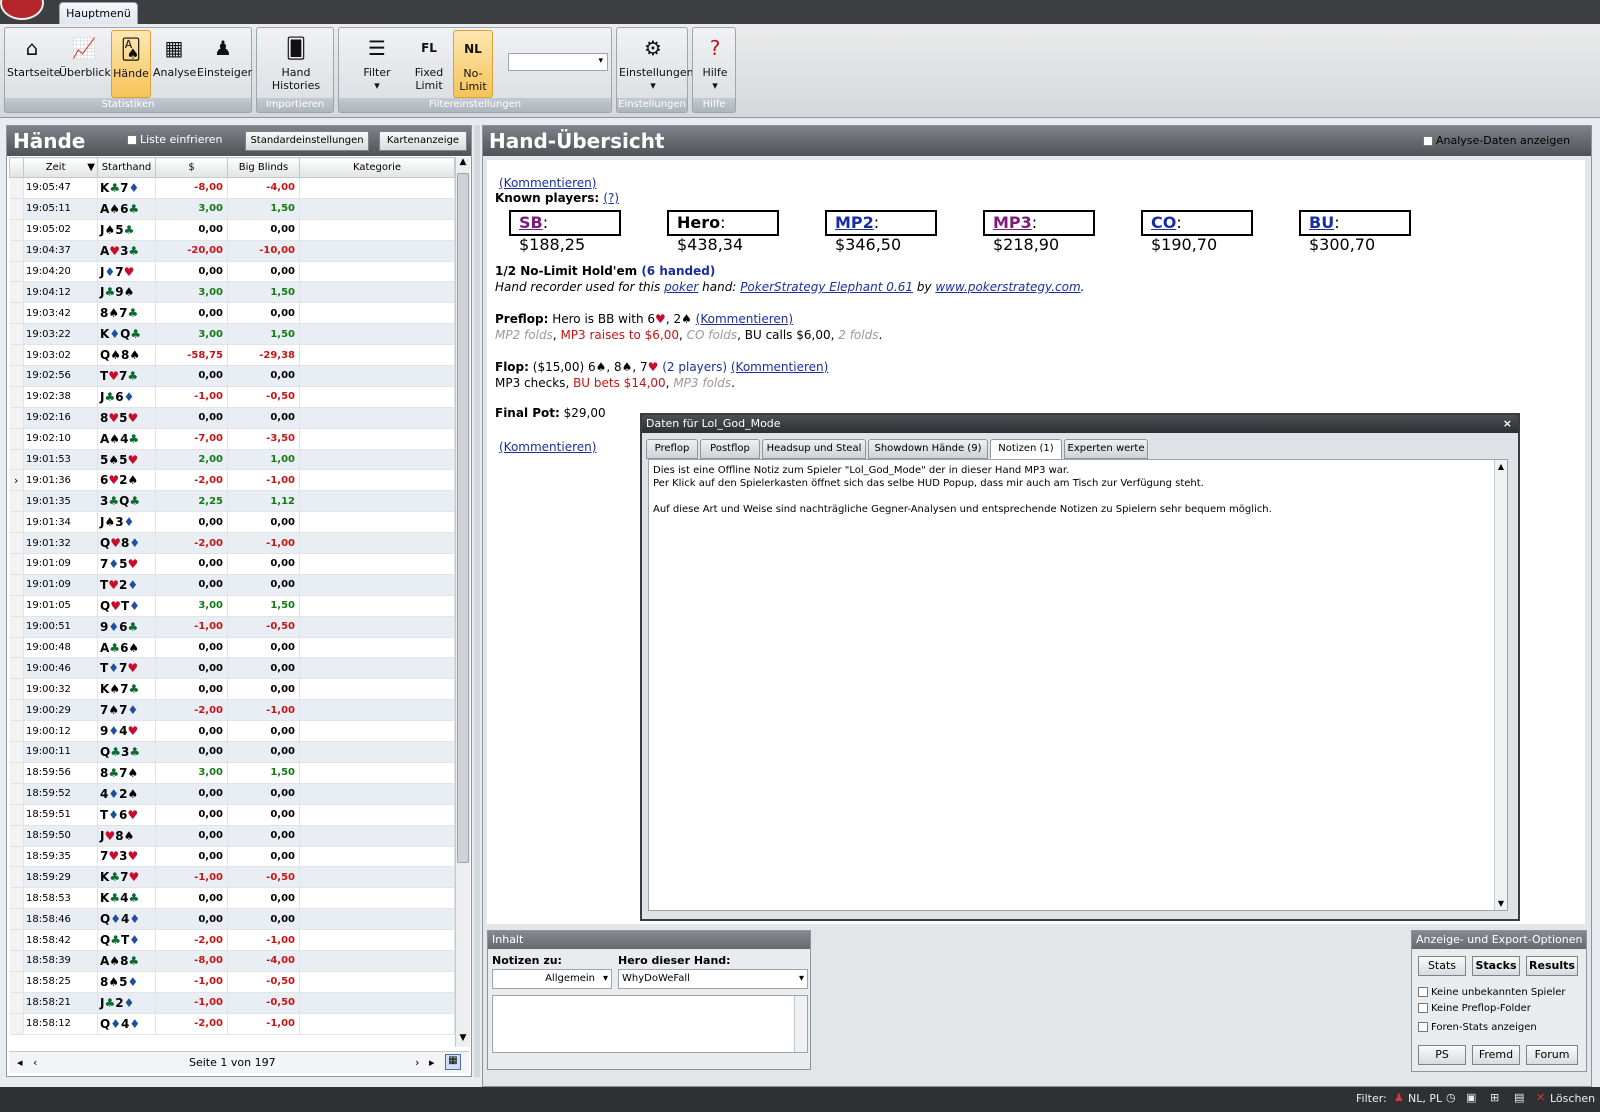 This screenshot has height=1112, width=1600. What do you see at coordinates (232, 919) in the screenshot?
I see `table-row: 18:58:46 Q♦4♦ 0,00 0,00` at bounding box center [232, 919].